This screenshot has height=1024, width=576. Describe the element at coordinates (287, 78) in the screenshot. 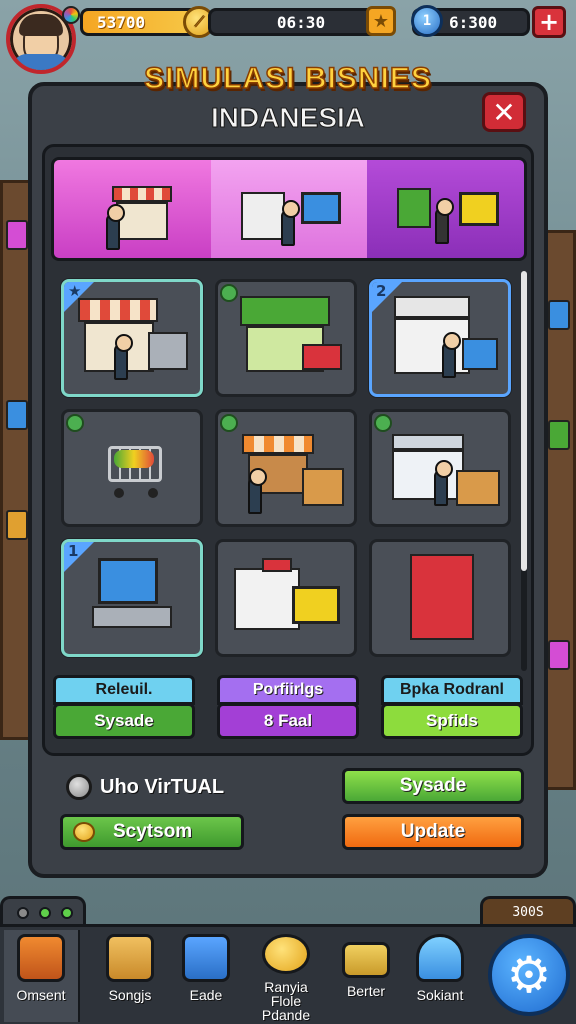

I see `game-title: SIMULASI BISNIES` at that location.